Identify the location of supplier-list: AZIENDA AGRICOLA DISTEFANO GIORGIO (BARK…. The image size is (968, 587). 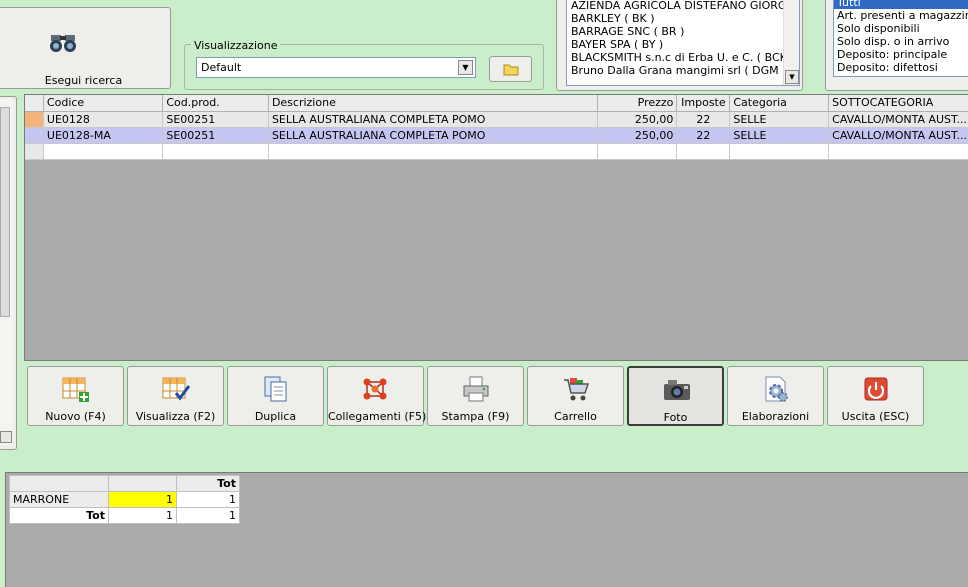
(683, 43).